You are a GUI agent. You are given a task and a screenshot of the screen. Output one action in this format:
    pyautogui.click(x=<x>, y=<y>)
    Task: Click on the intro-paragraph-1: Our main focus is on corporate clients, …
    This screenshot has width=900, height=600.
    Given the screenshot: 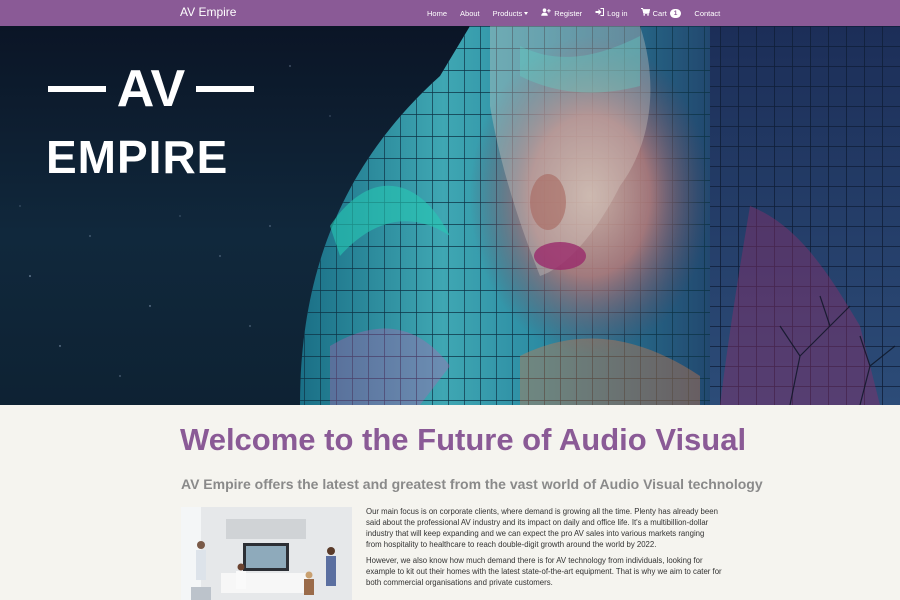 What is the action you would take?
    pyautogui.click(x=542, y=528)
    